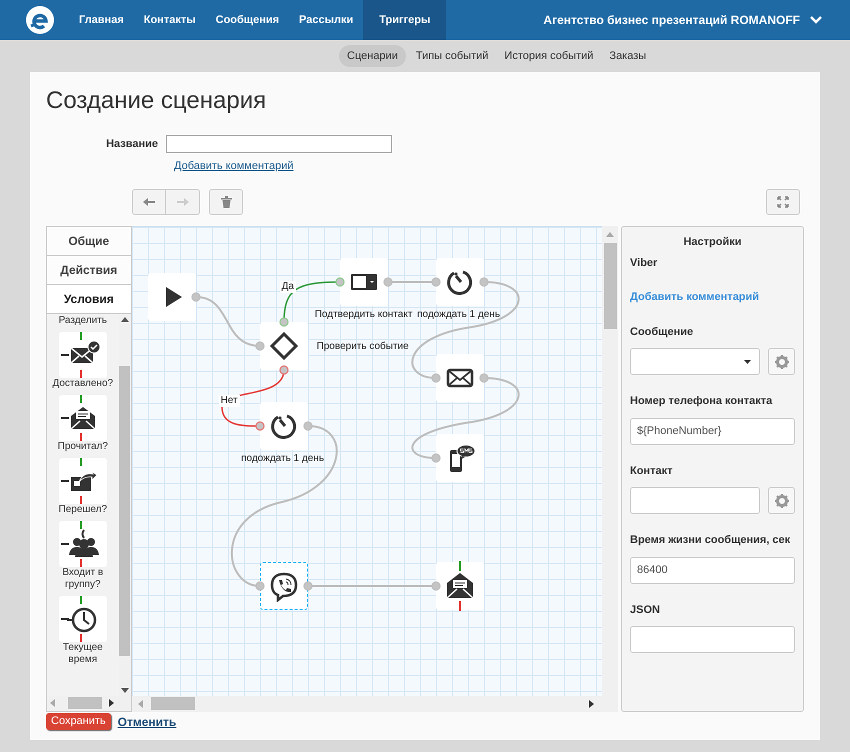 The height and width of the screenshot is (752, 850). What do you see at coordinates (671, 20) in the screenshot?
I see `account-name: Агентство бизнес презентаций ROMANOFF` at bounding box center [671, 20].